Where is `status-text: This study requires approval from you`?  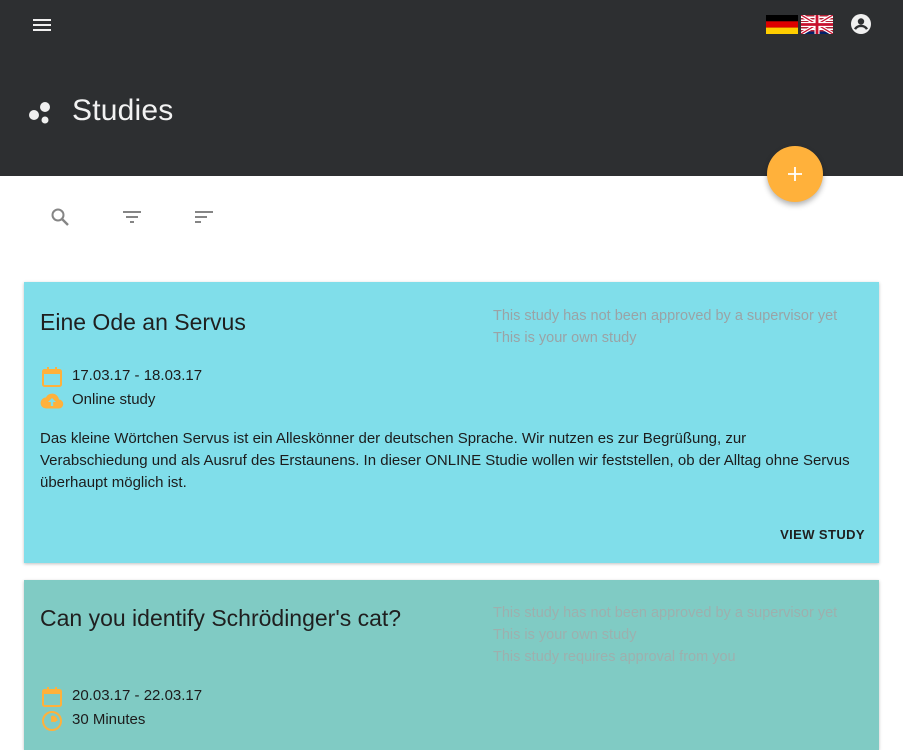 status-text: This study requires approval from you is located at coordinates (614, 657).